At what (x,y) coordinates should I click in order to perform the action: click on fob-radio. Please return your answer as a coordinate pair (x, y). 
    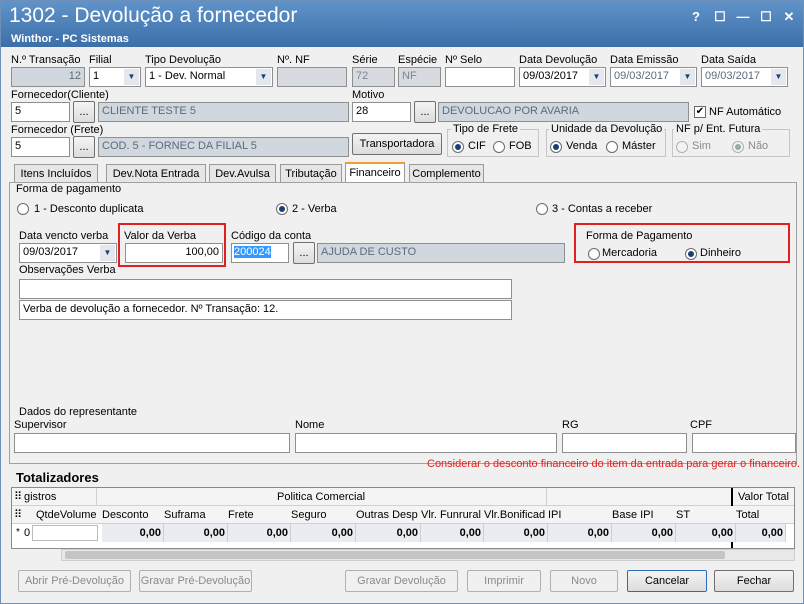
    Looking at the image, I should click on (499, 147).